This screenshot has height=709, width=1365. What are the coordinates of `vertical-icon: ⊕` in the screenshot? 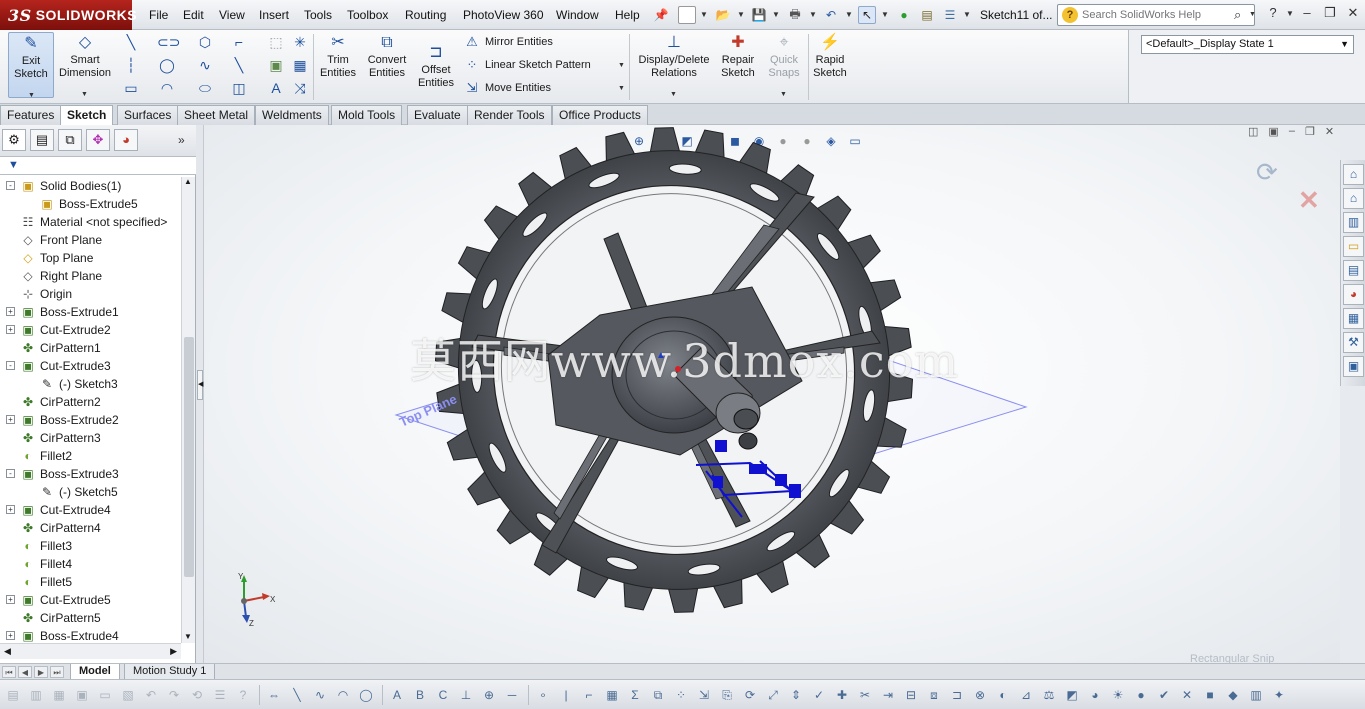 It's located at (489, 695).